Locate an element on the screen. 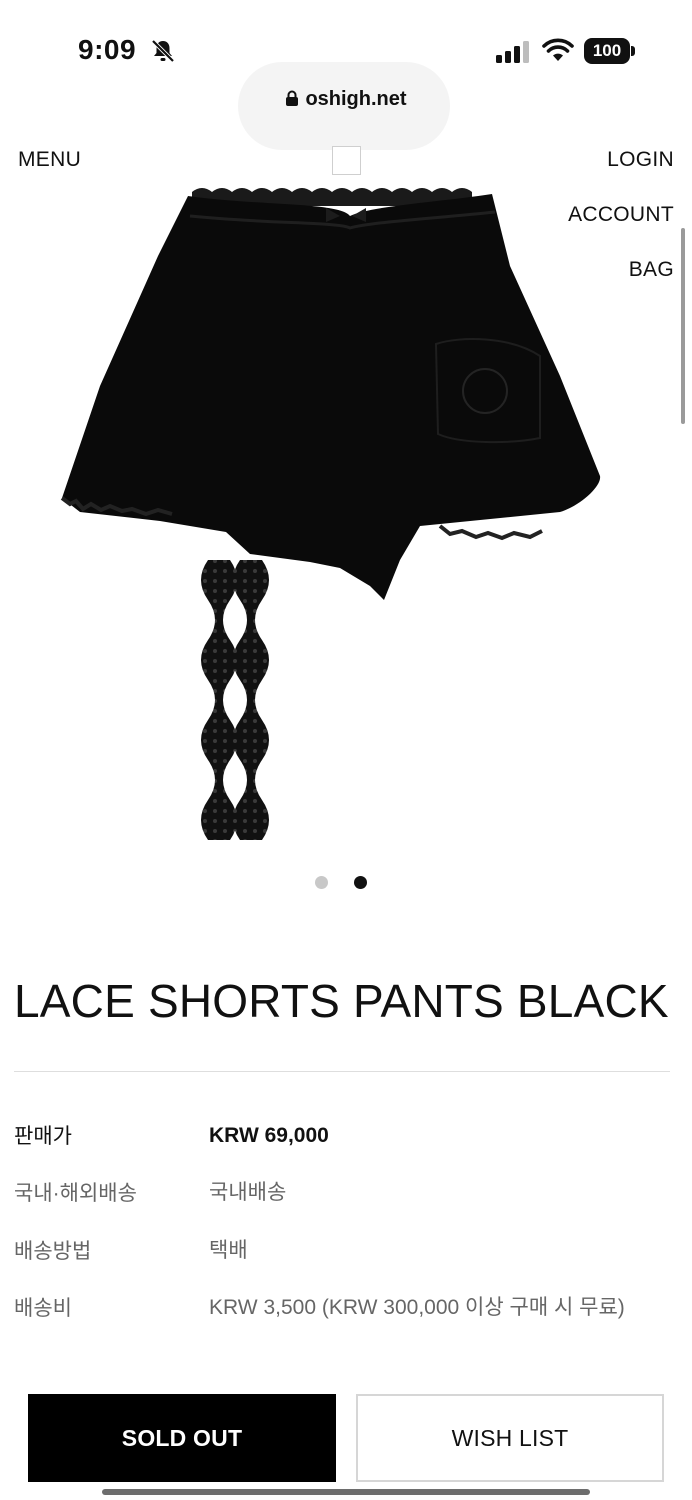  carousel-dot-2-active is located at coordinates (360, 882).